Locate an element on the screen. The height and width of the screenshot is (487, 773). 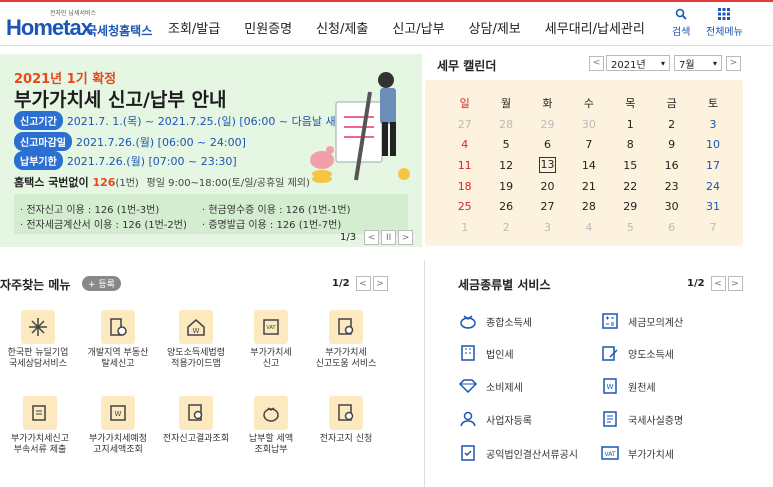
frequent-next-button: > is located at coordinates (380, 283).